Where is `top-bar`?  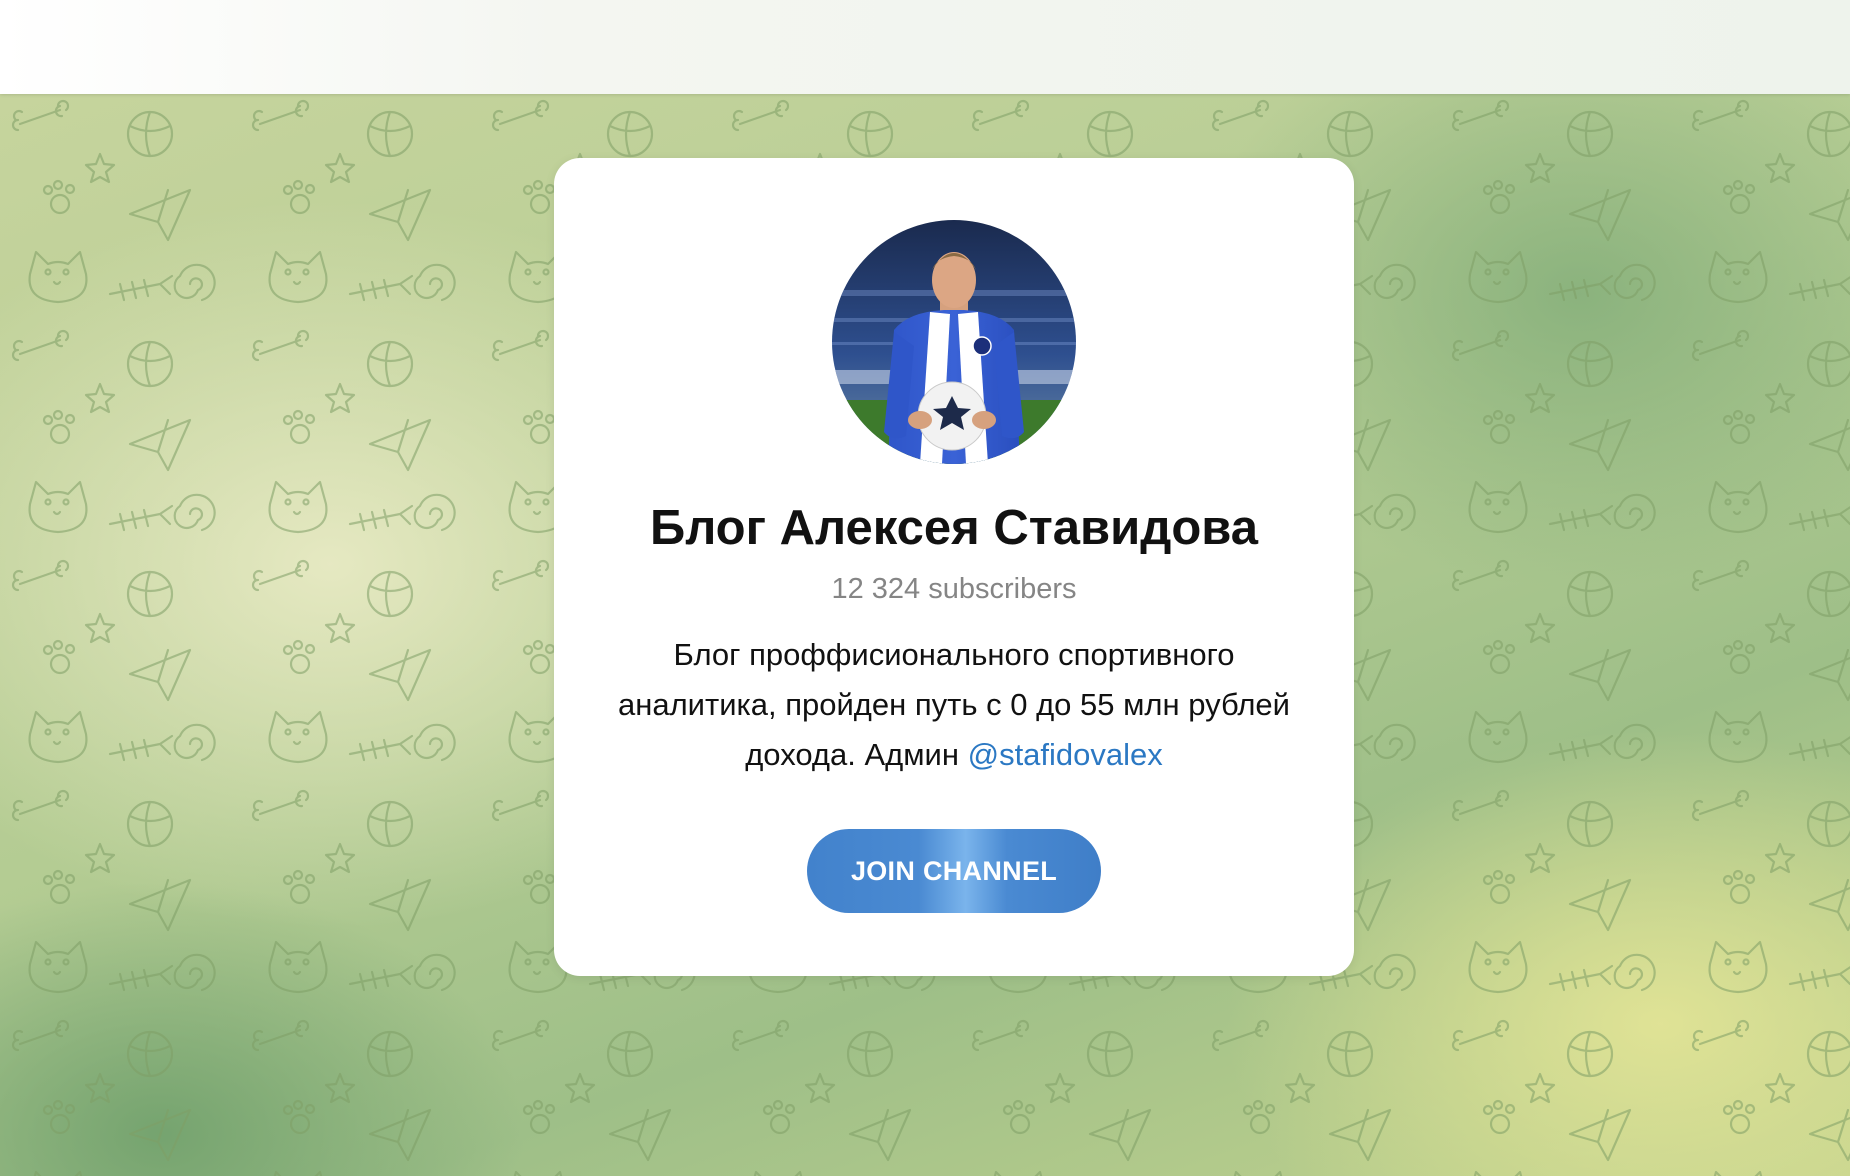
top-bar is located at coordinates (925, 47).